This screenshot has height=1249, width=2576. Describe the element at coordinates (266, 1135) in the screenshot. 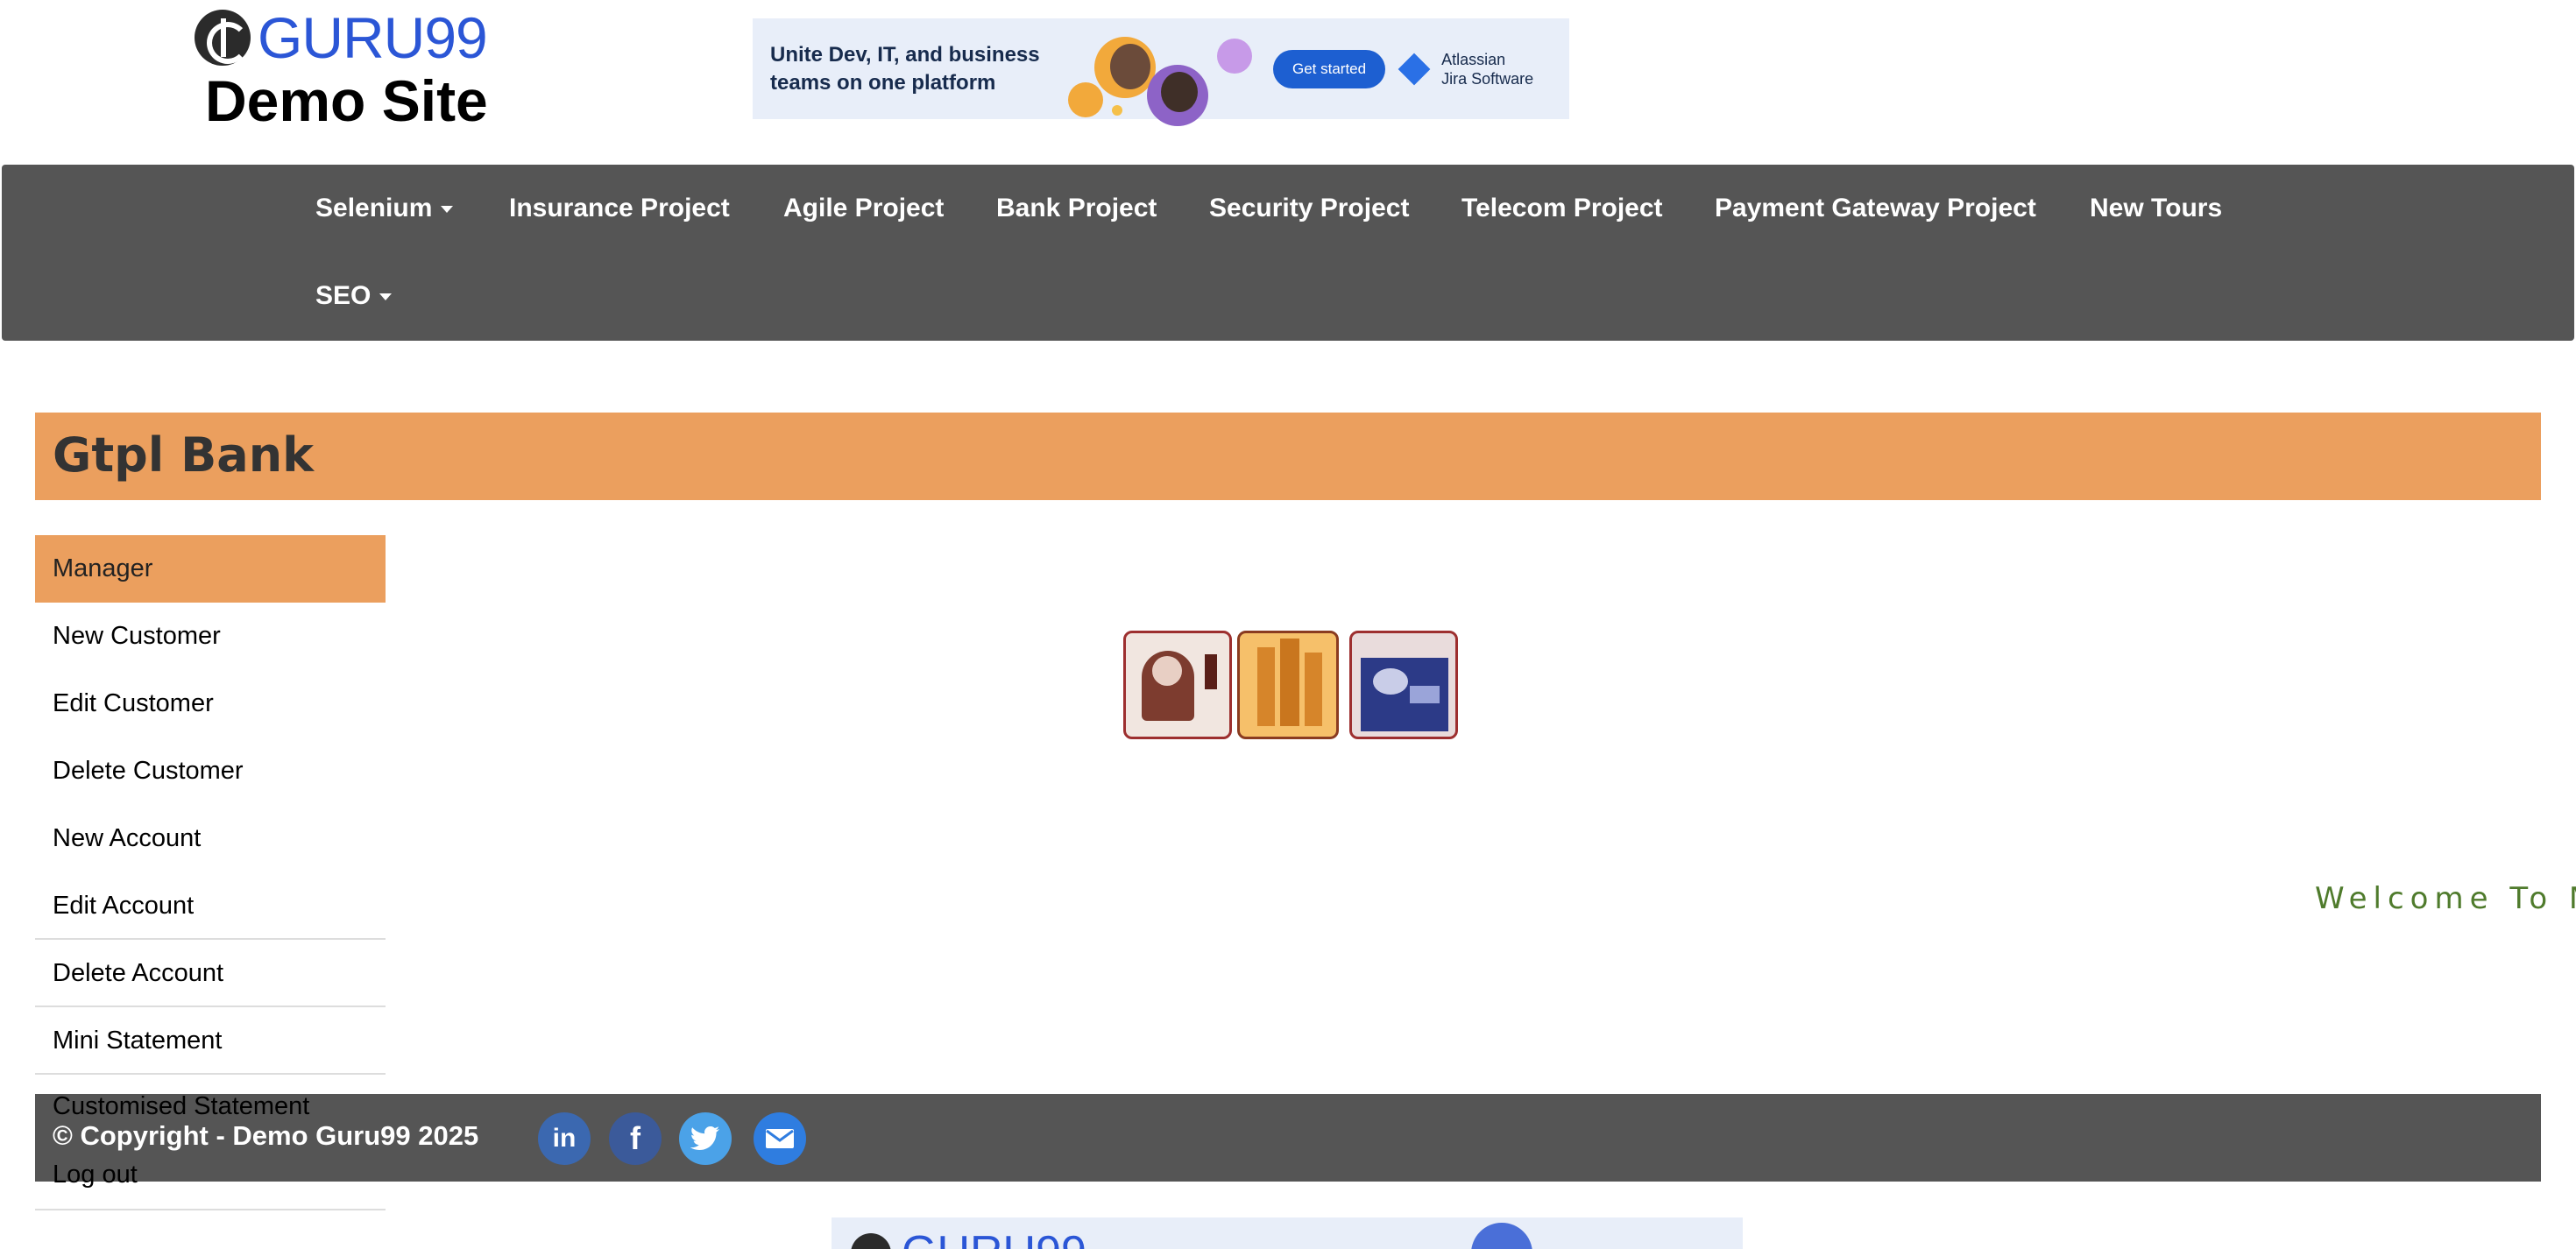

I see `copyright-text: © Copyright - Demo Guru99 2025` at that location.